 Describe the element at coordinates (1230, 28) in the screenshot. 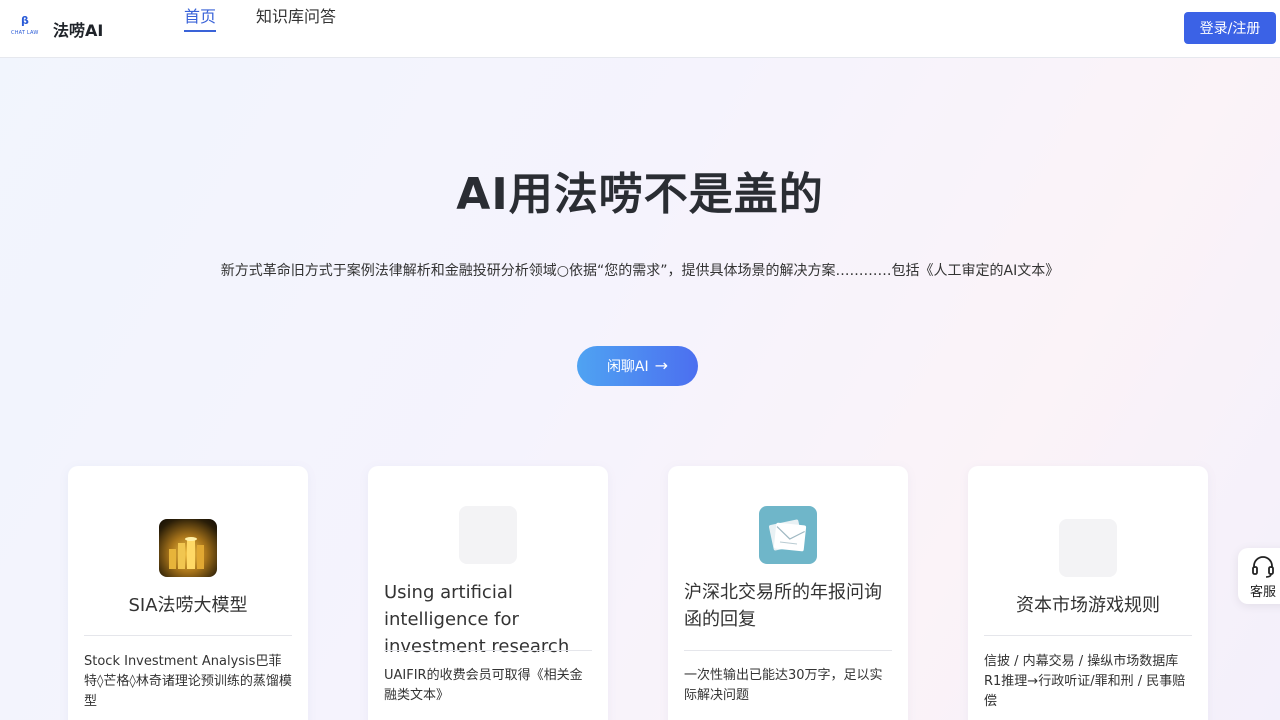

I see `login-register-button: 登录/注册` at that location.